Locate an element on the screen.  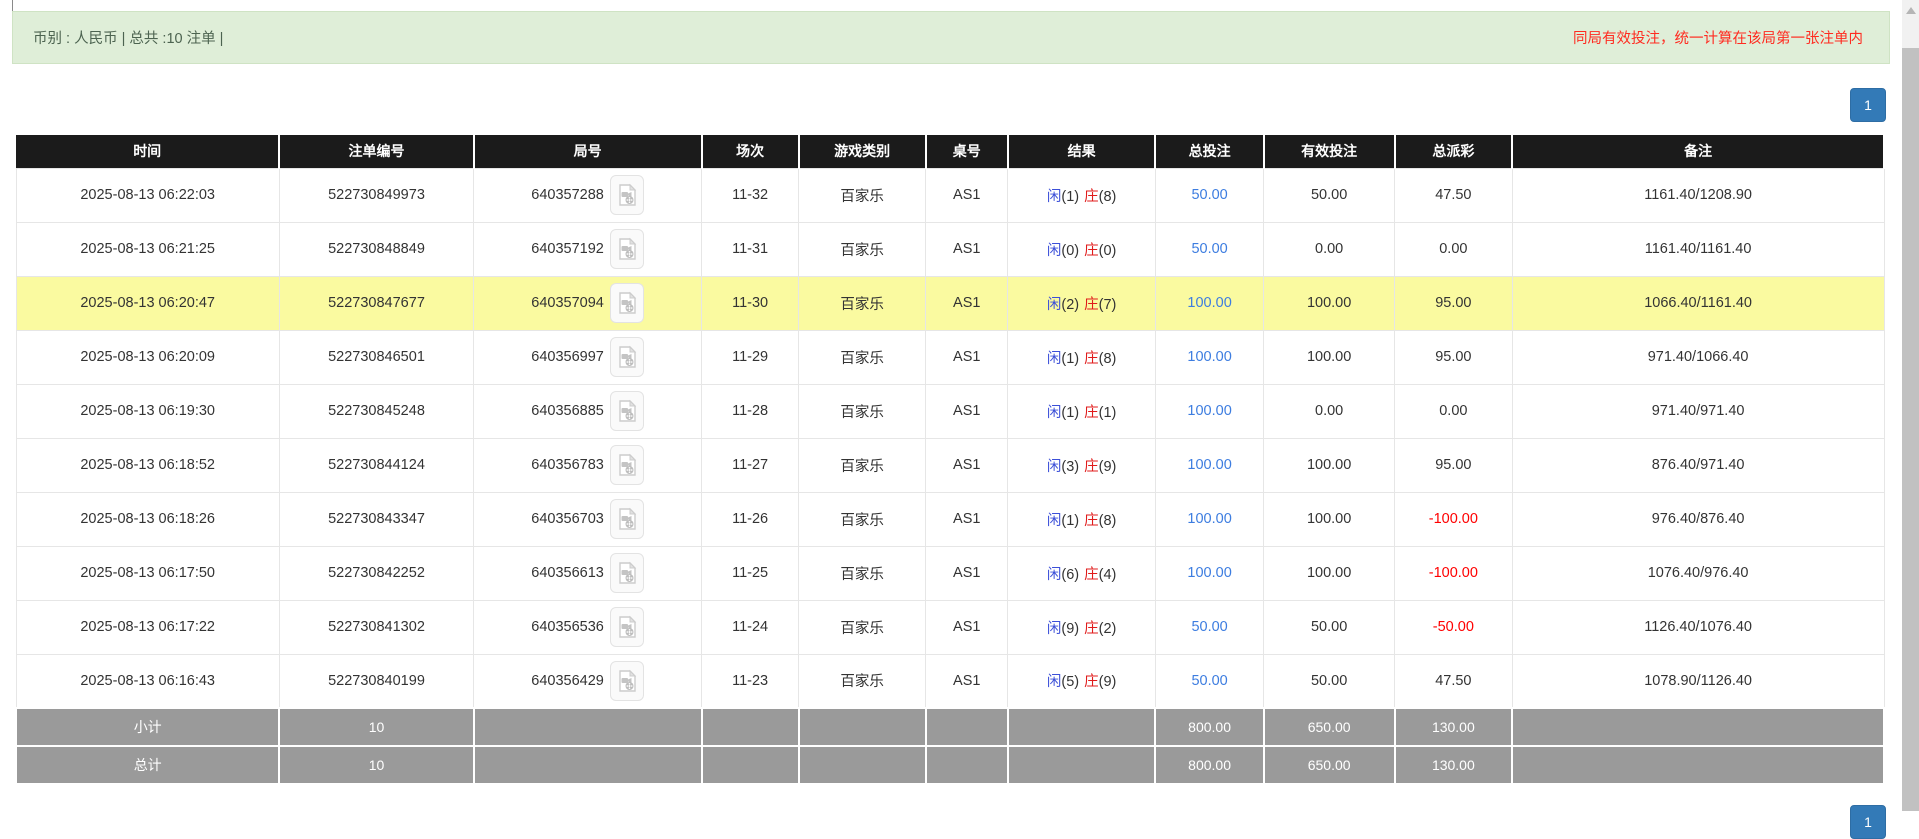
cell-round-id: 640357192 is located at coordinates (588, 249).